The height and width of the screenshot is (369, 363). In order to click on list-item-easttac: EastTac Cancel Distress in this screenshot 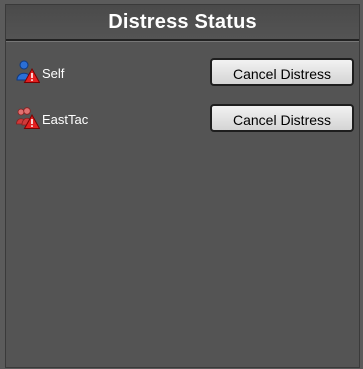, I will do `click(182, 121)`.